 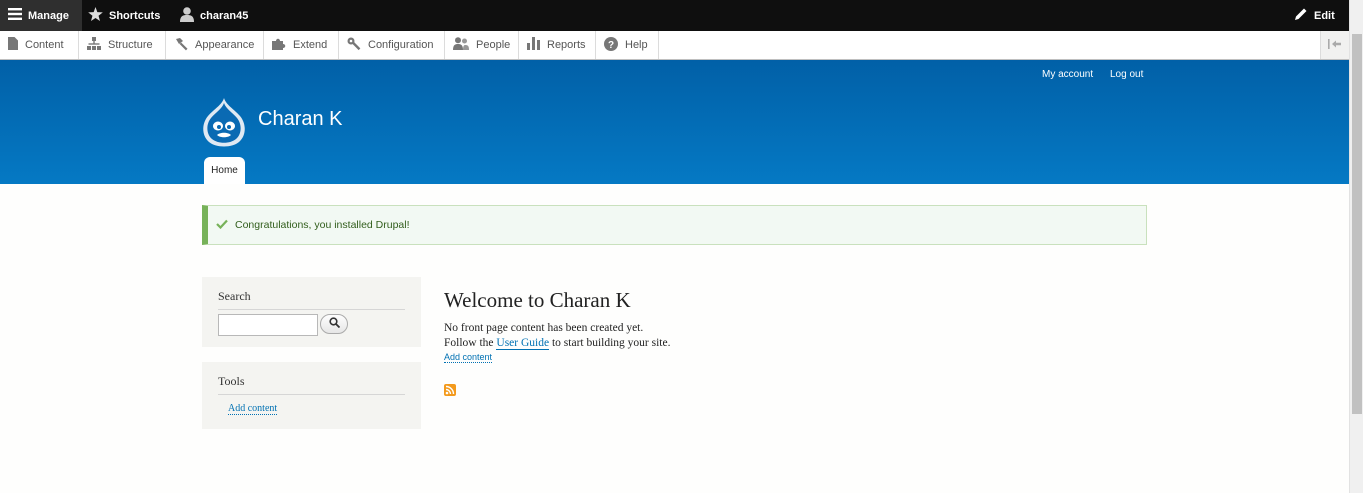 What do you see at coordinates (135, 15) in the screenshot?
I see `shortcuts-label: Shortcuts` at bounding box center [135, 15].